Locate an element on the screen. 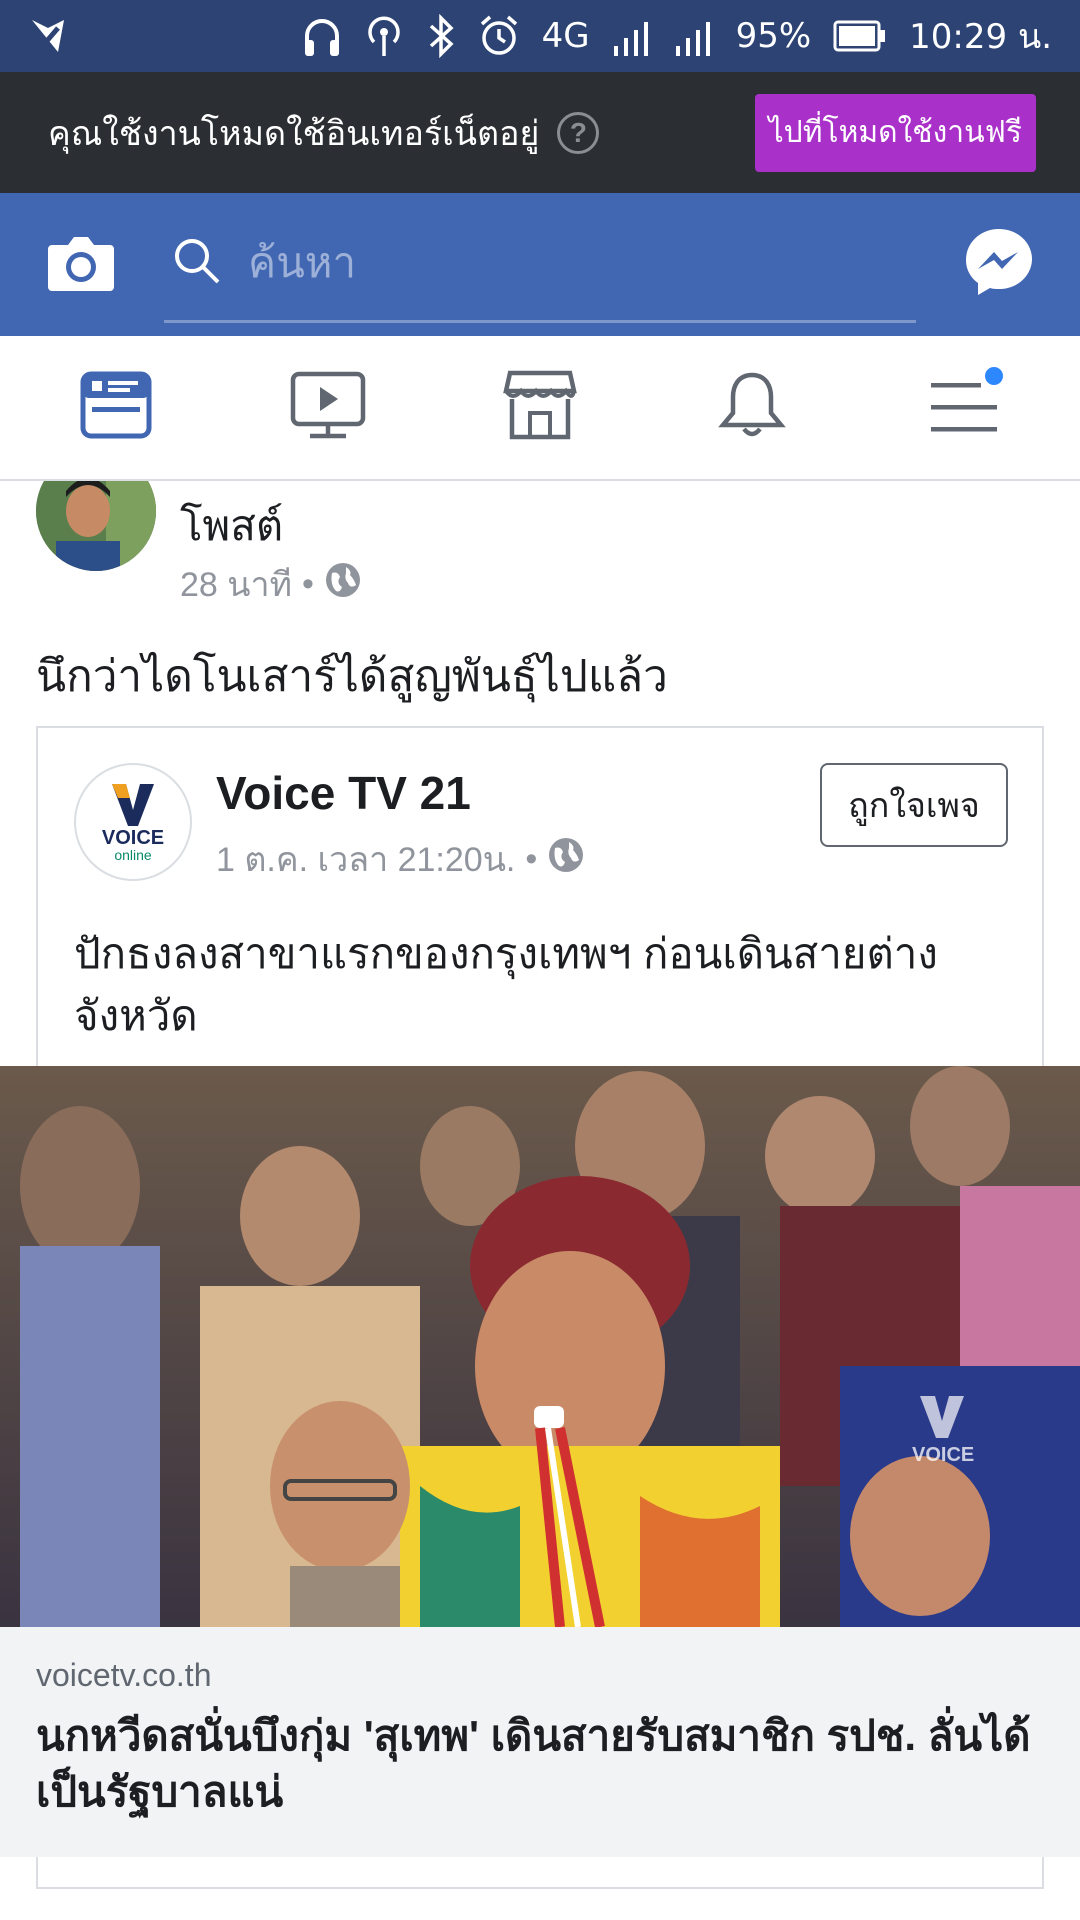 The width and height of the screenshot is (1080, 1920). page-logo-subtext: online is located at coordinates (133, 855).